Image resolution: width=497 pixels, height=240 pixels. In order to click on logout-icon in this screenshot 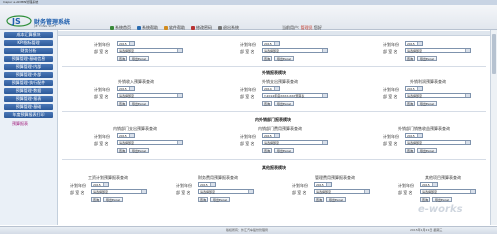, I will do `click(220, 28)`.